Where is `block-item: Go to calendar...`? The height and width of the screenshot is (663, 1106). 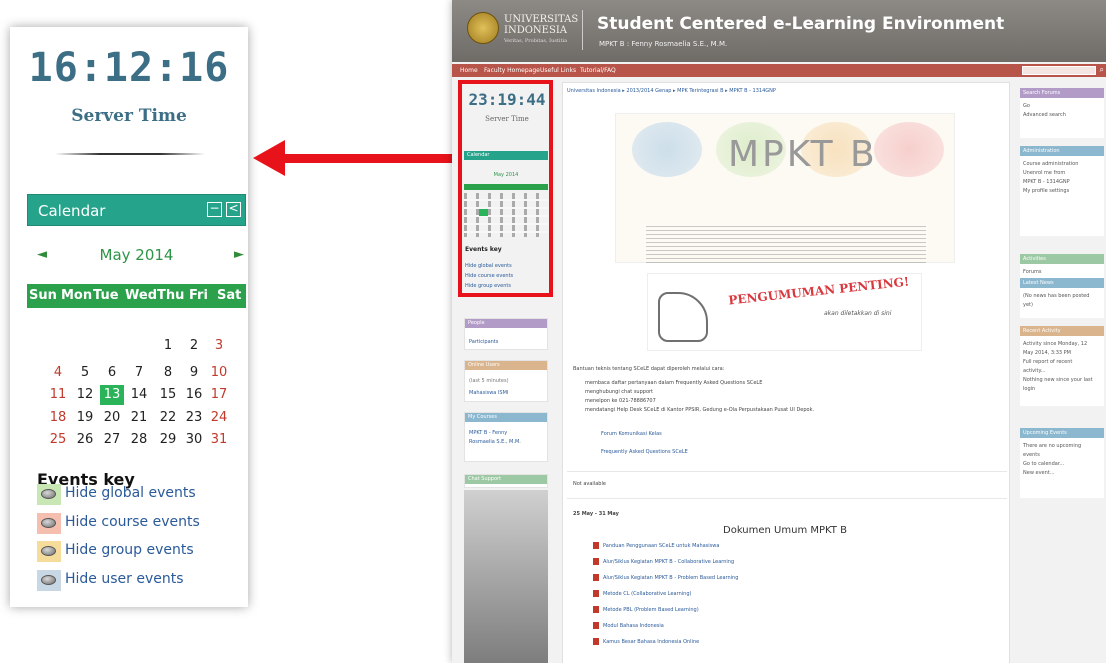
block-item: Go to calendar... is located at coordinates (1043, 464).